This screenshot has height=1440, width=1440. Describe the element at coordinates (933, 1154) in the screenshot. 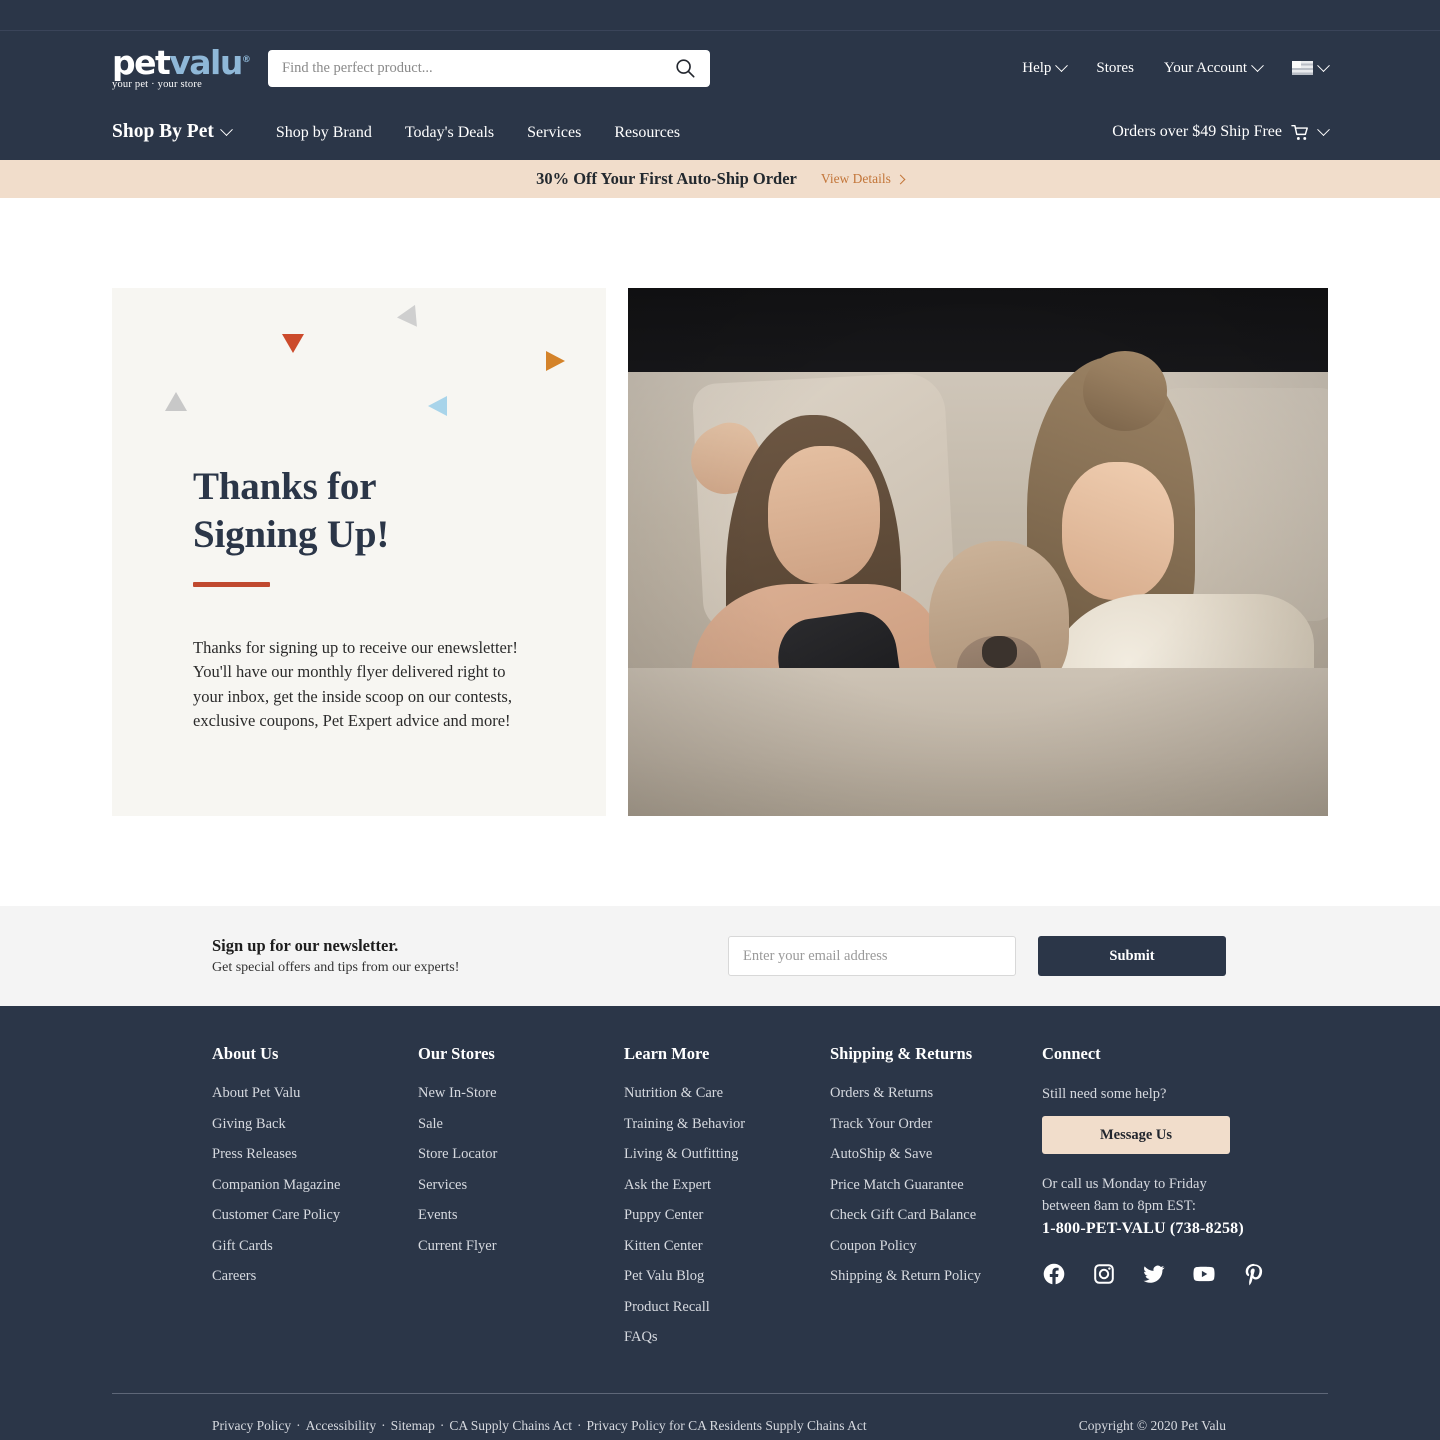

I see `footer-link-autoship-save: AutoShip & Save` at that location.